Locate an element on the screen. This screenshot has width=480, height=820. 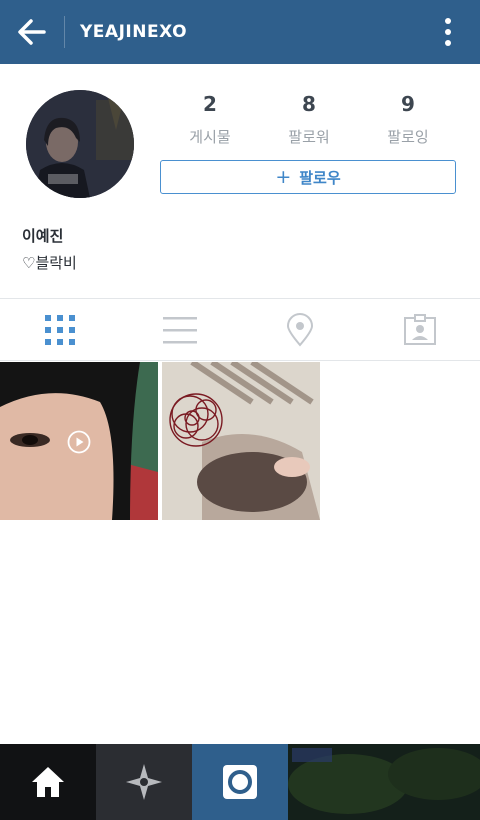
grid-icon is located at coordinates (60, 330).